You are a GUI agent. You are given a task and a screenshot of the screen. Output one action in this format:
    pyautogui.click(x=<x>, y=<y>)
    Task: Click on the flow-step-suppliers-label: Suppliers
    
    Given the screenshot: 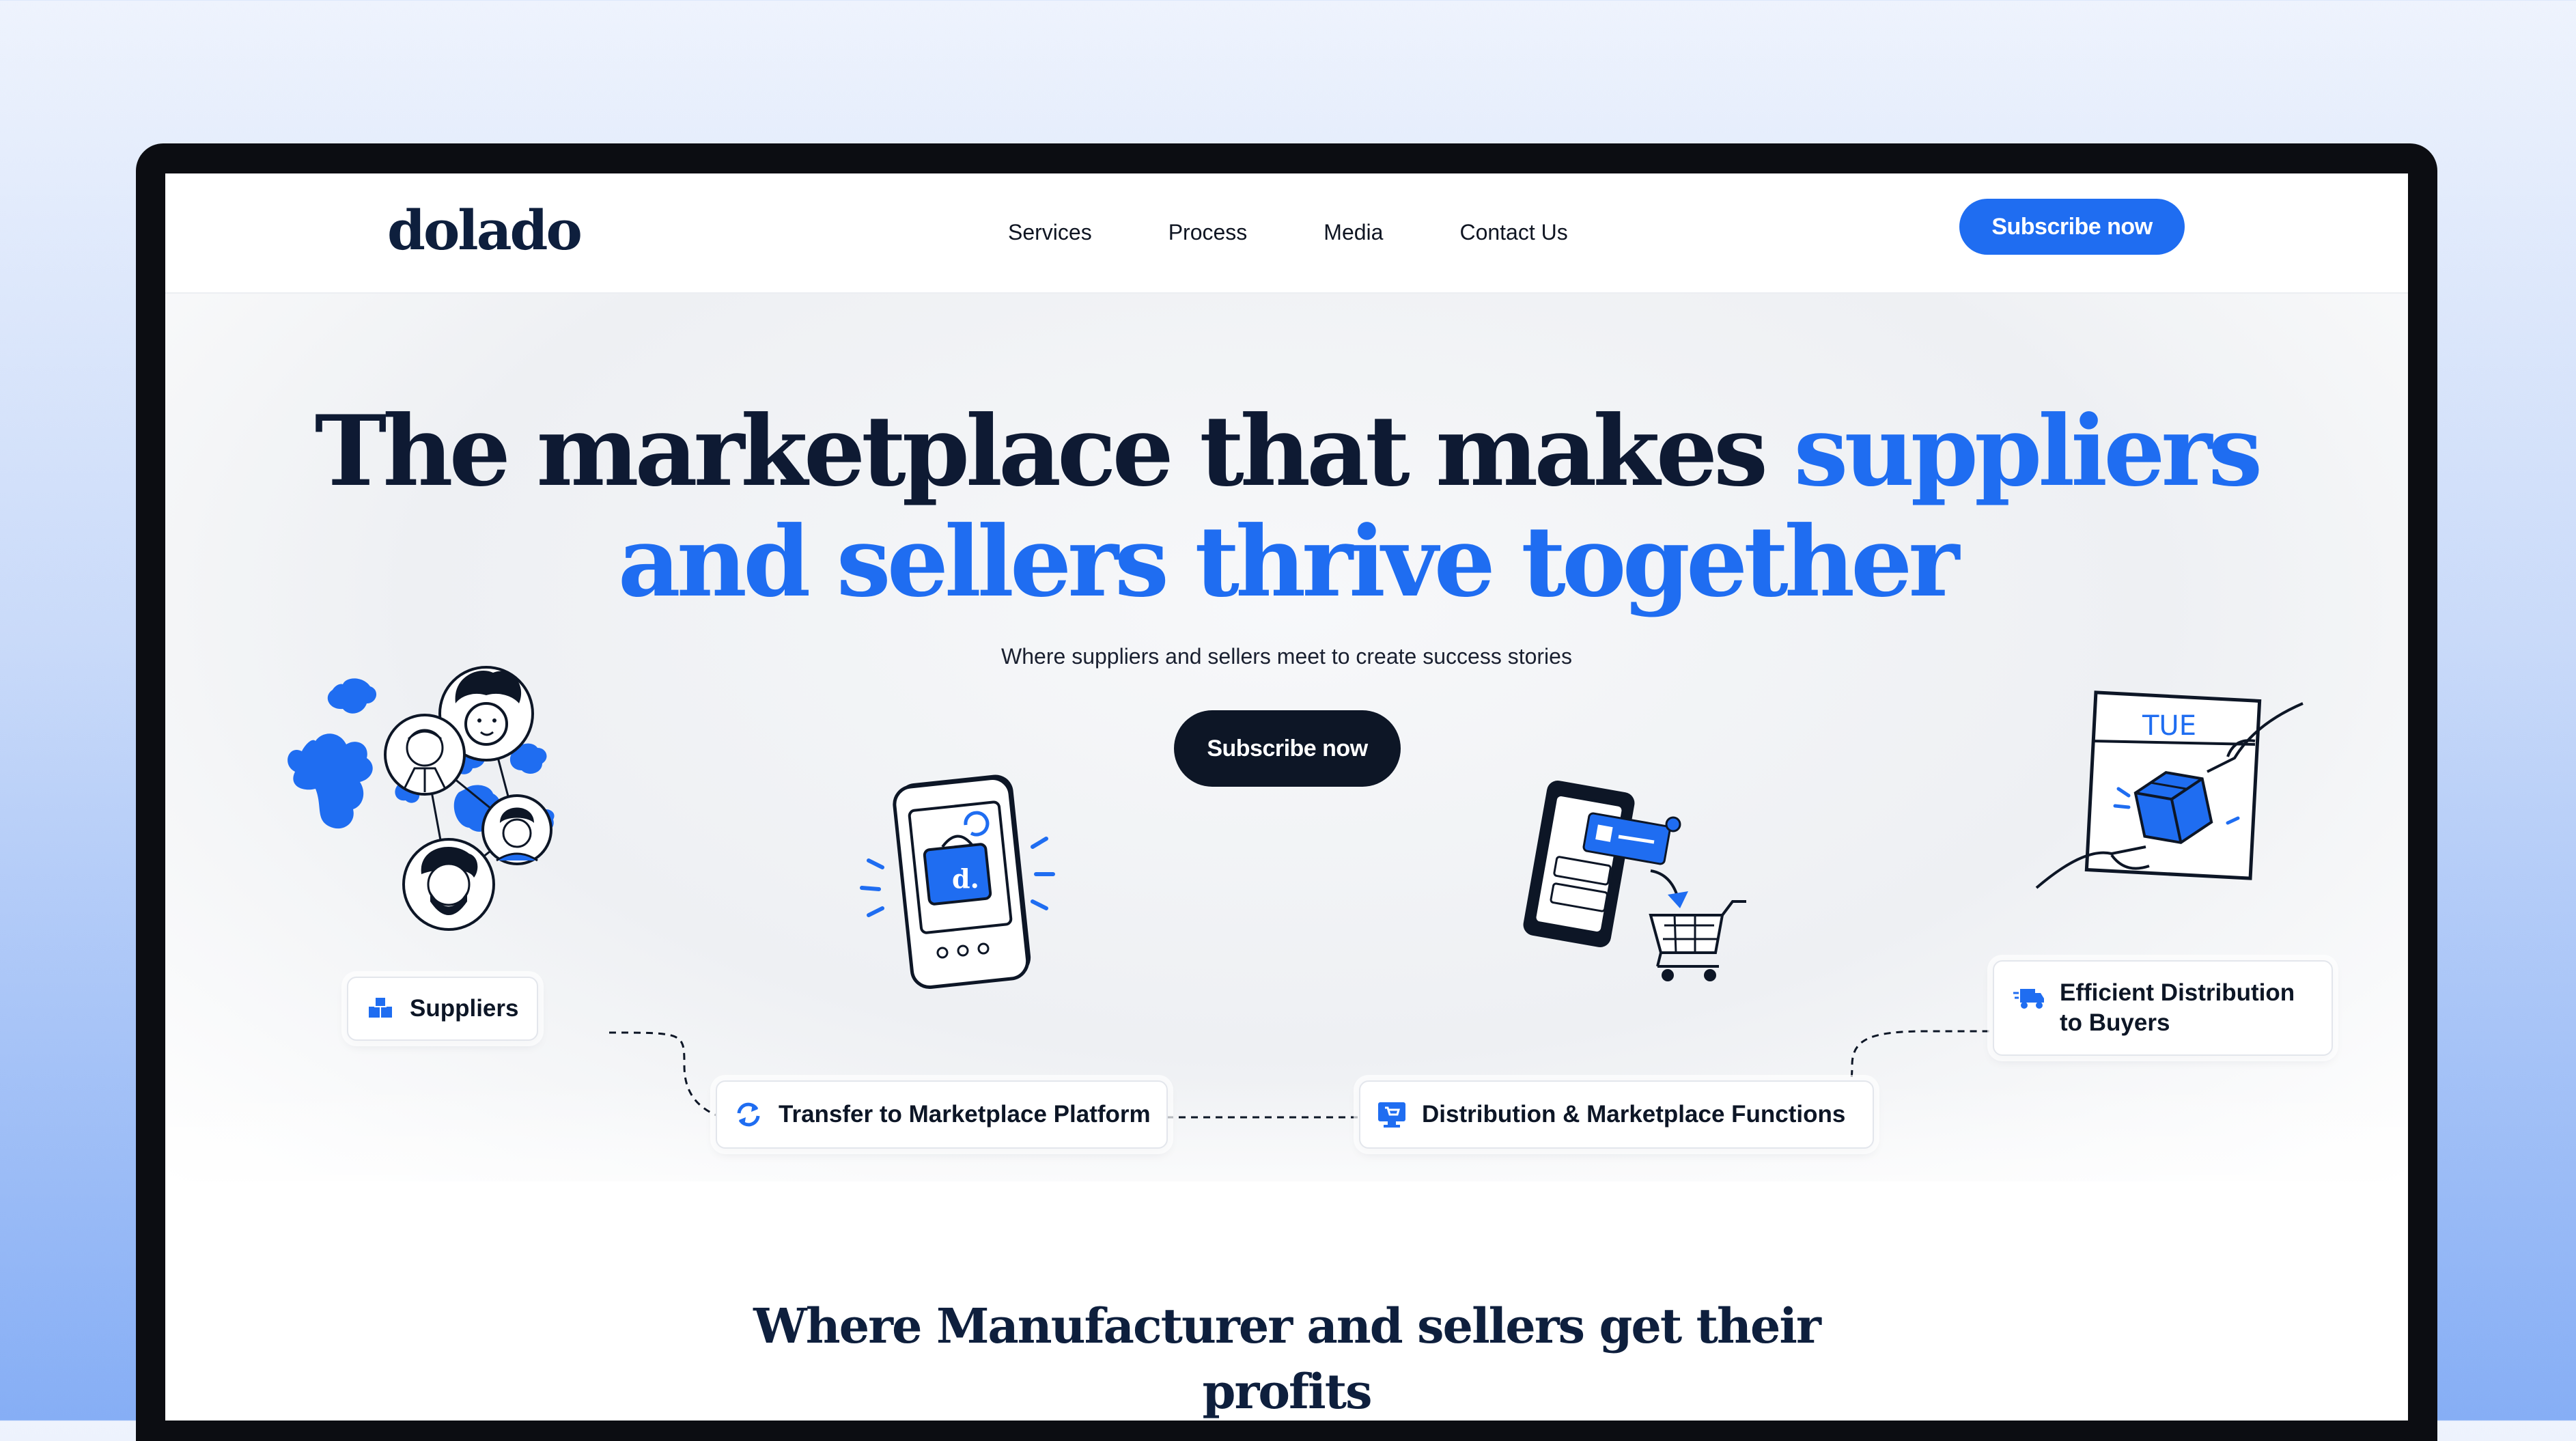 What is the action you would take?
    pyautogui.click(x=464, y=1008)
    